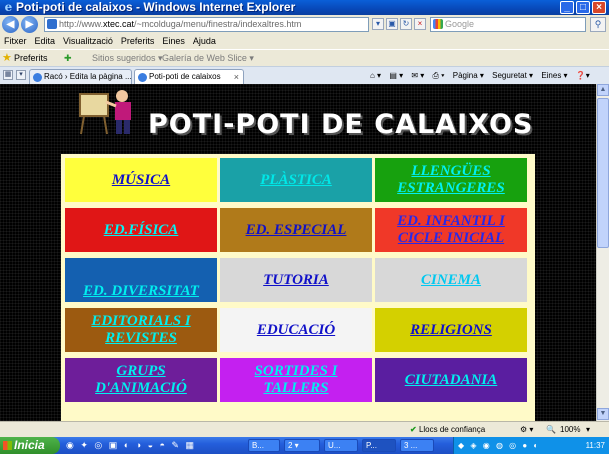  Describe the element at coordinates (21, 75) in the screenshot. I see `tab-list-icon: ▾` at that location.